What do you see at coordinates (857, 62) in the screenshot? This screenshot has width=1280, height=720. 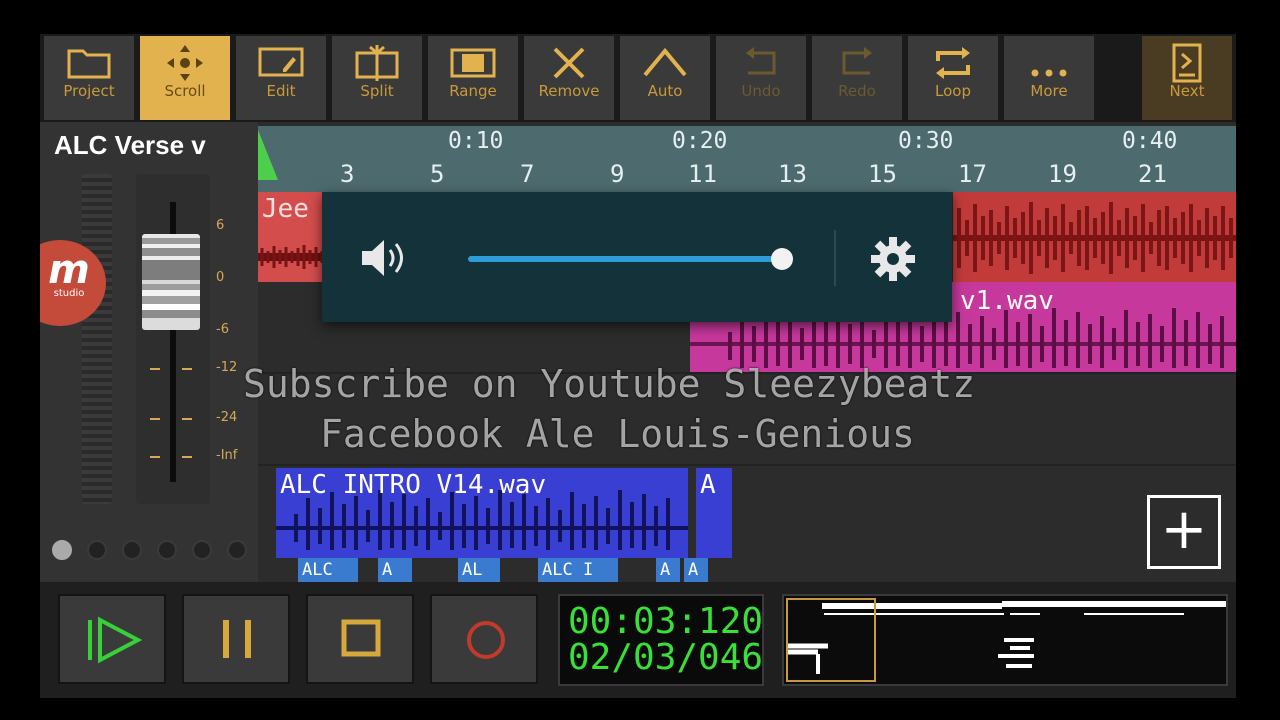 I see `redo-icon` at bounding box center [857, 62].